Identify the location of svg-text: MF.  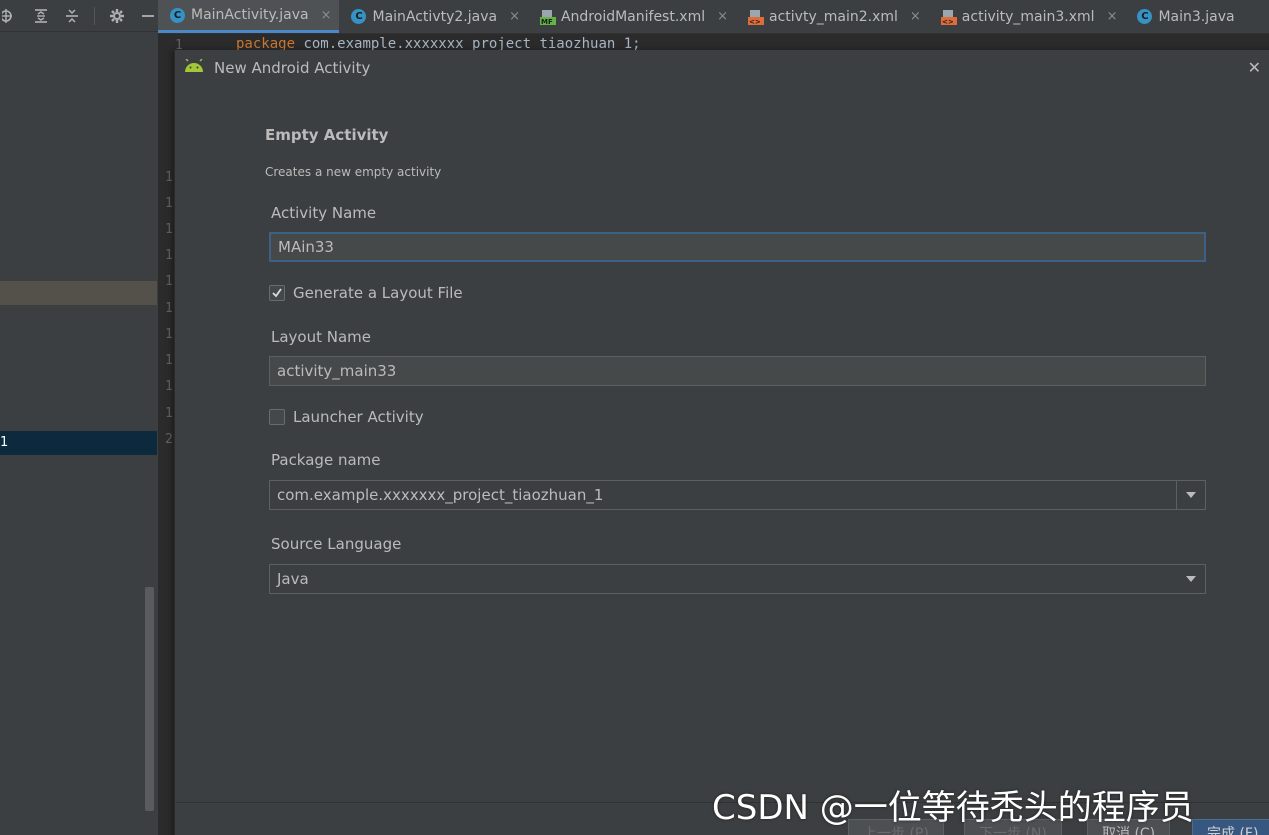
(547, 21).